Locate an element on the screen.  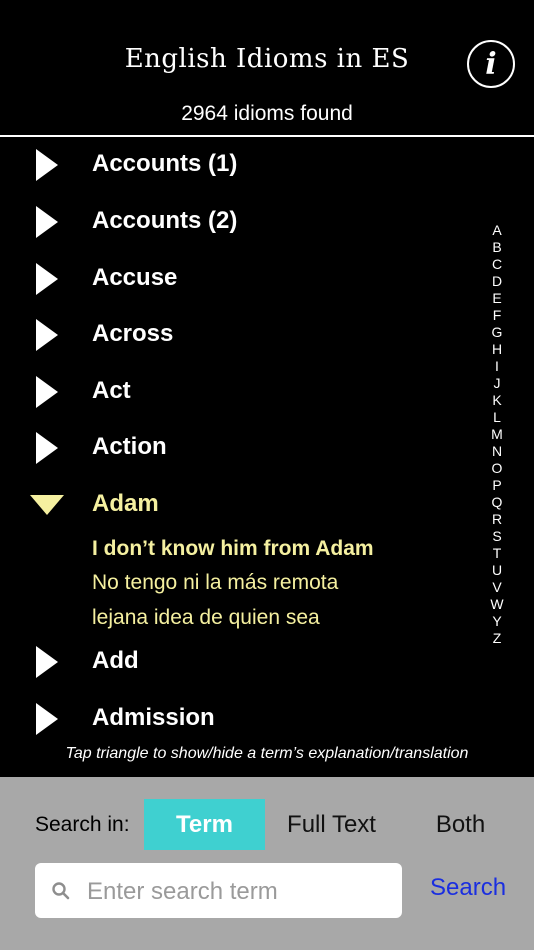
term-label: Add is located at coordinates (115, 660).